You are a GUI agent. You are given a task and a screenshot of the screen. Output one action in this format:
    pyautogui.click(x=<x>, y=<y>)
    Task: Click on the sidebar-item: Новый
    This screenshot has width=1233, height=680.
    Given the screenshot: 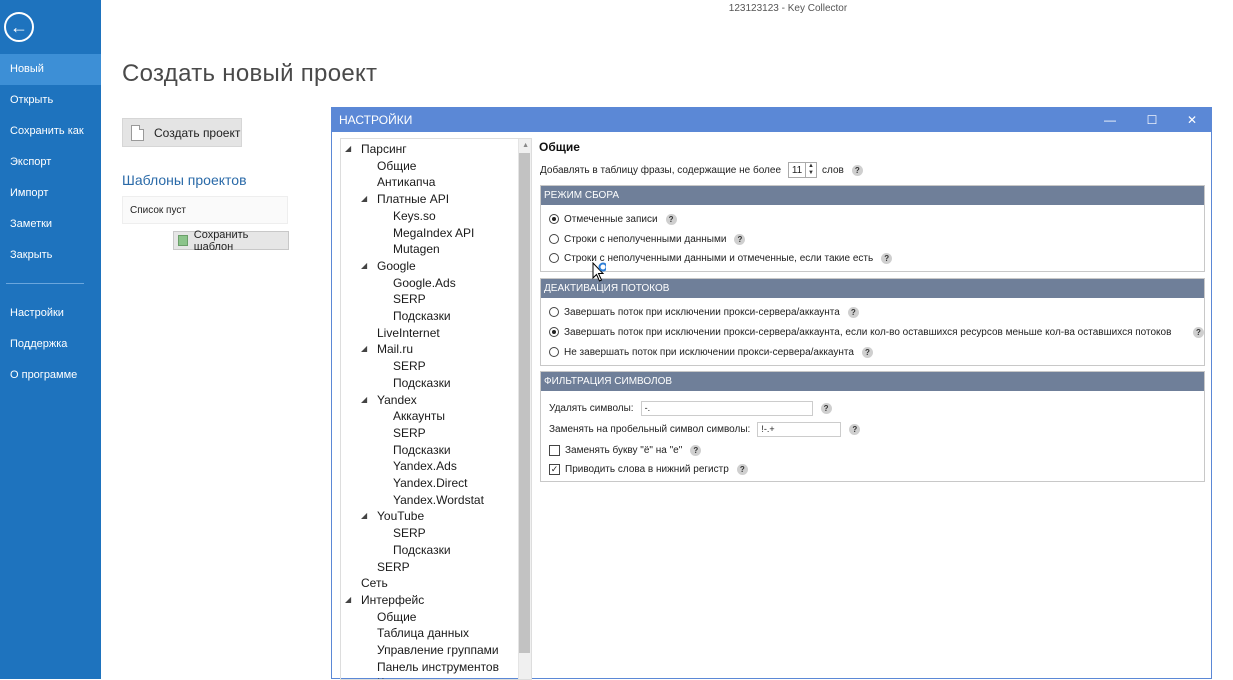 What is the action you would take?
    pyautogui.click(x=50, y=69)
    